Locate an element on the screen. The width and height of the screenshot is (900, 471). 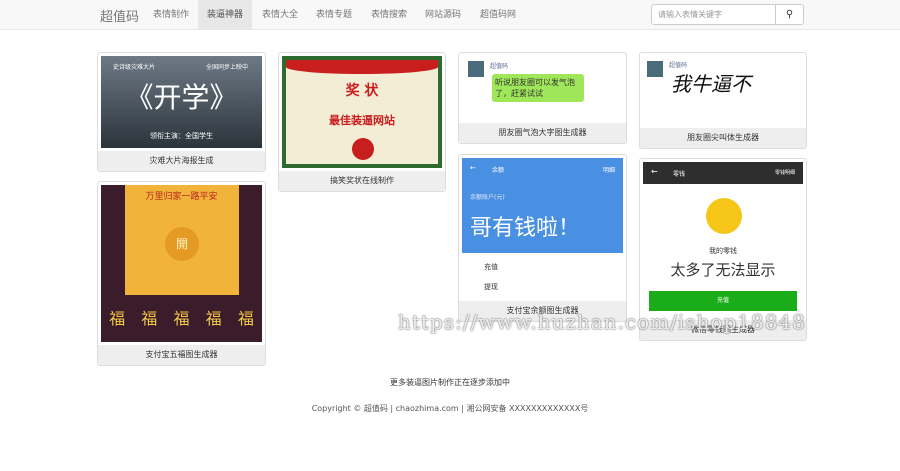
card-alipay-fu: 万里归家一路平安 開 福福福福福 支付宝五福图生成器 is located at coordinates (181, 273).